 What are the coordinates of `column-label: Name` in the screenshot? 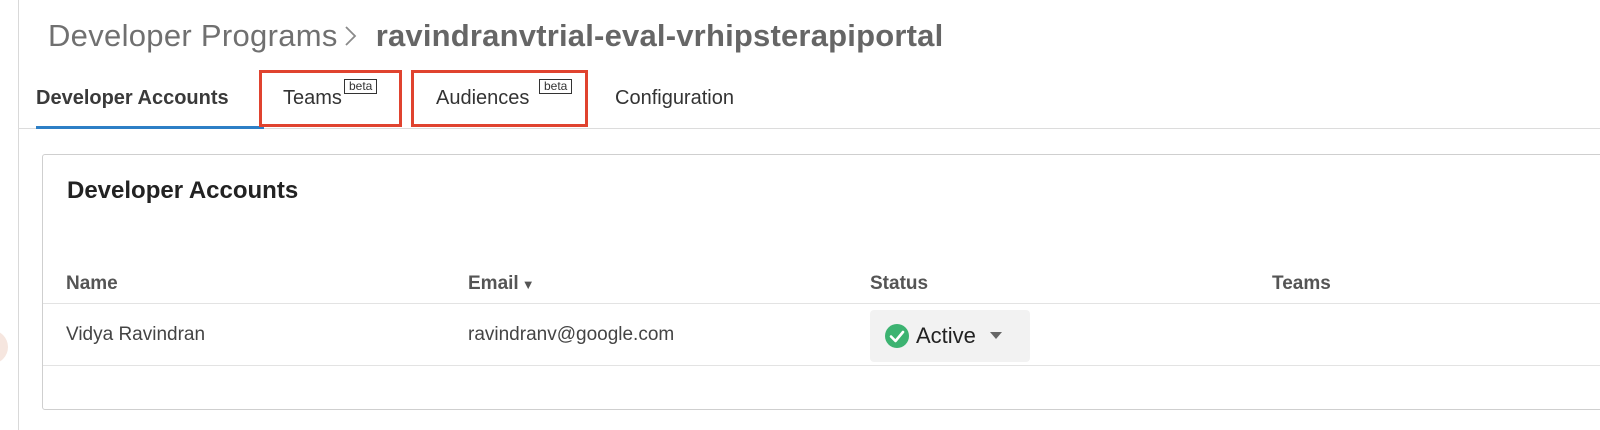 It's located at (92, 283).